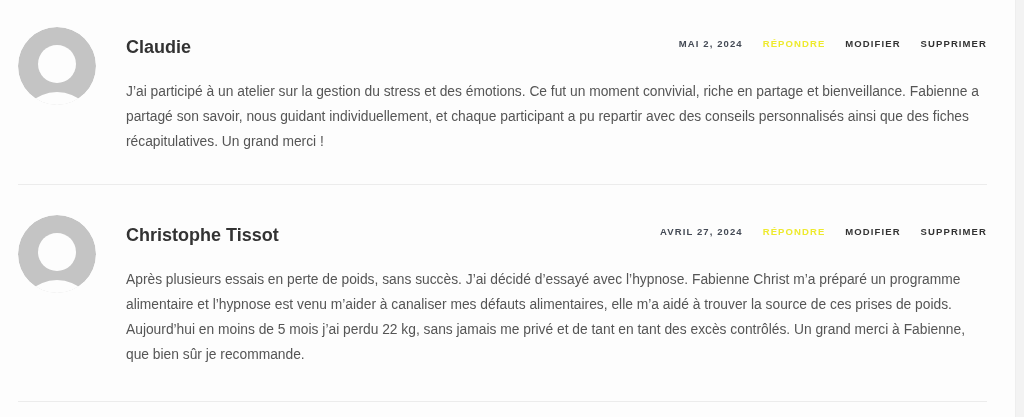 Image resolution: width=1024 pixels, height=417 pixels. Describe the element at coordinates (553, 117) in the screenshot. I see `comment-text: J’ai participé à un atelier sur la gestion du stress et des émotions. Ce fut un moment convivial, riche en partage et bienveillance. Fabienne a partagé son savoir, nous guidant individuellement, et chaque participant a pu repartir avec des conseils personnalisés ainsi que des fiches récapitulatives. Un grand merci !` at that location.